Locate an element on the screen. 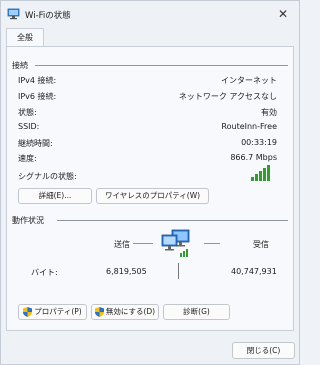 The image size is (320, 365). connection-separator is located at coordinates (161, 65).